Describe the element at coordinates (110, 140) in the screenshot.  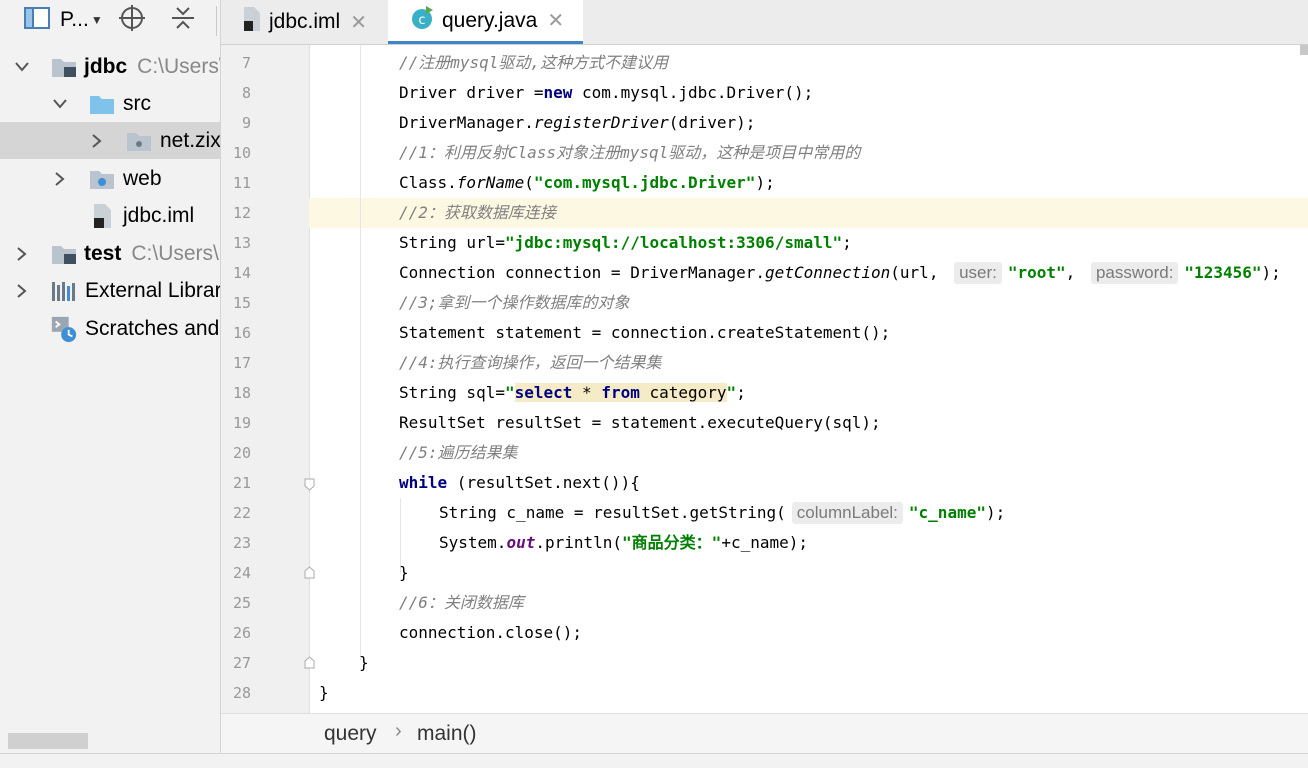
I see `tree-item-net-zixue: net.zixue` at that location.